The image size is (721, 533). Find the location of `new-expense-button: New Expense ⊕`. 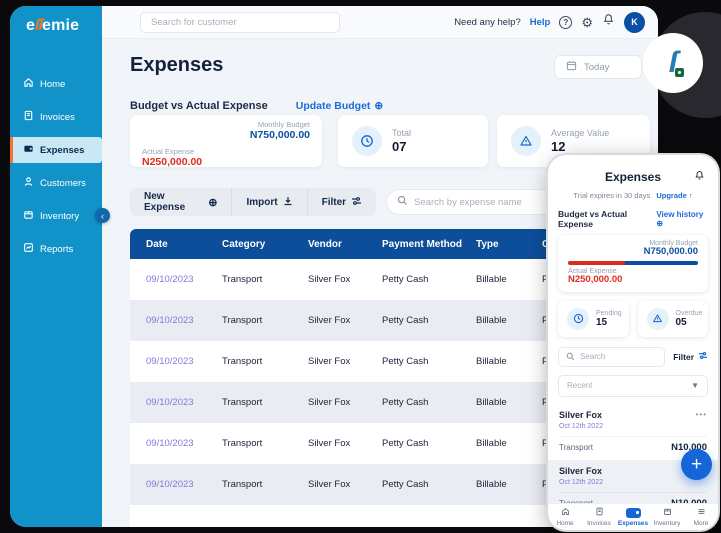

new-expense-button: New Expense ⊕ is located at coordinates (181, 202).